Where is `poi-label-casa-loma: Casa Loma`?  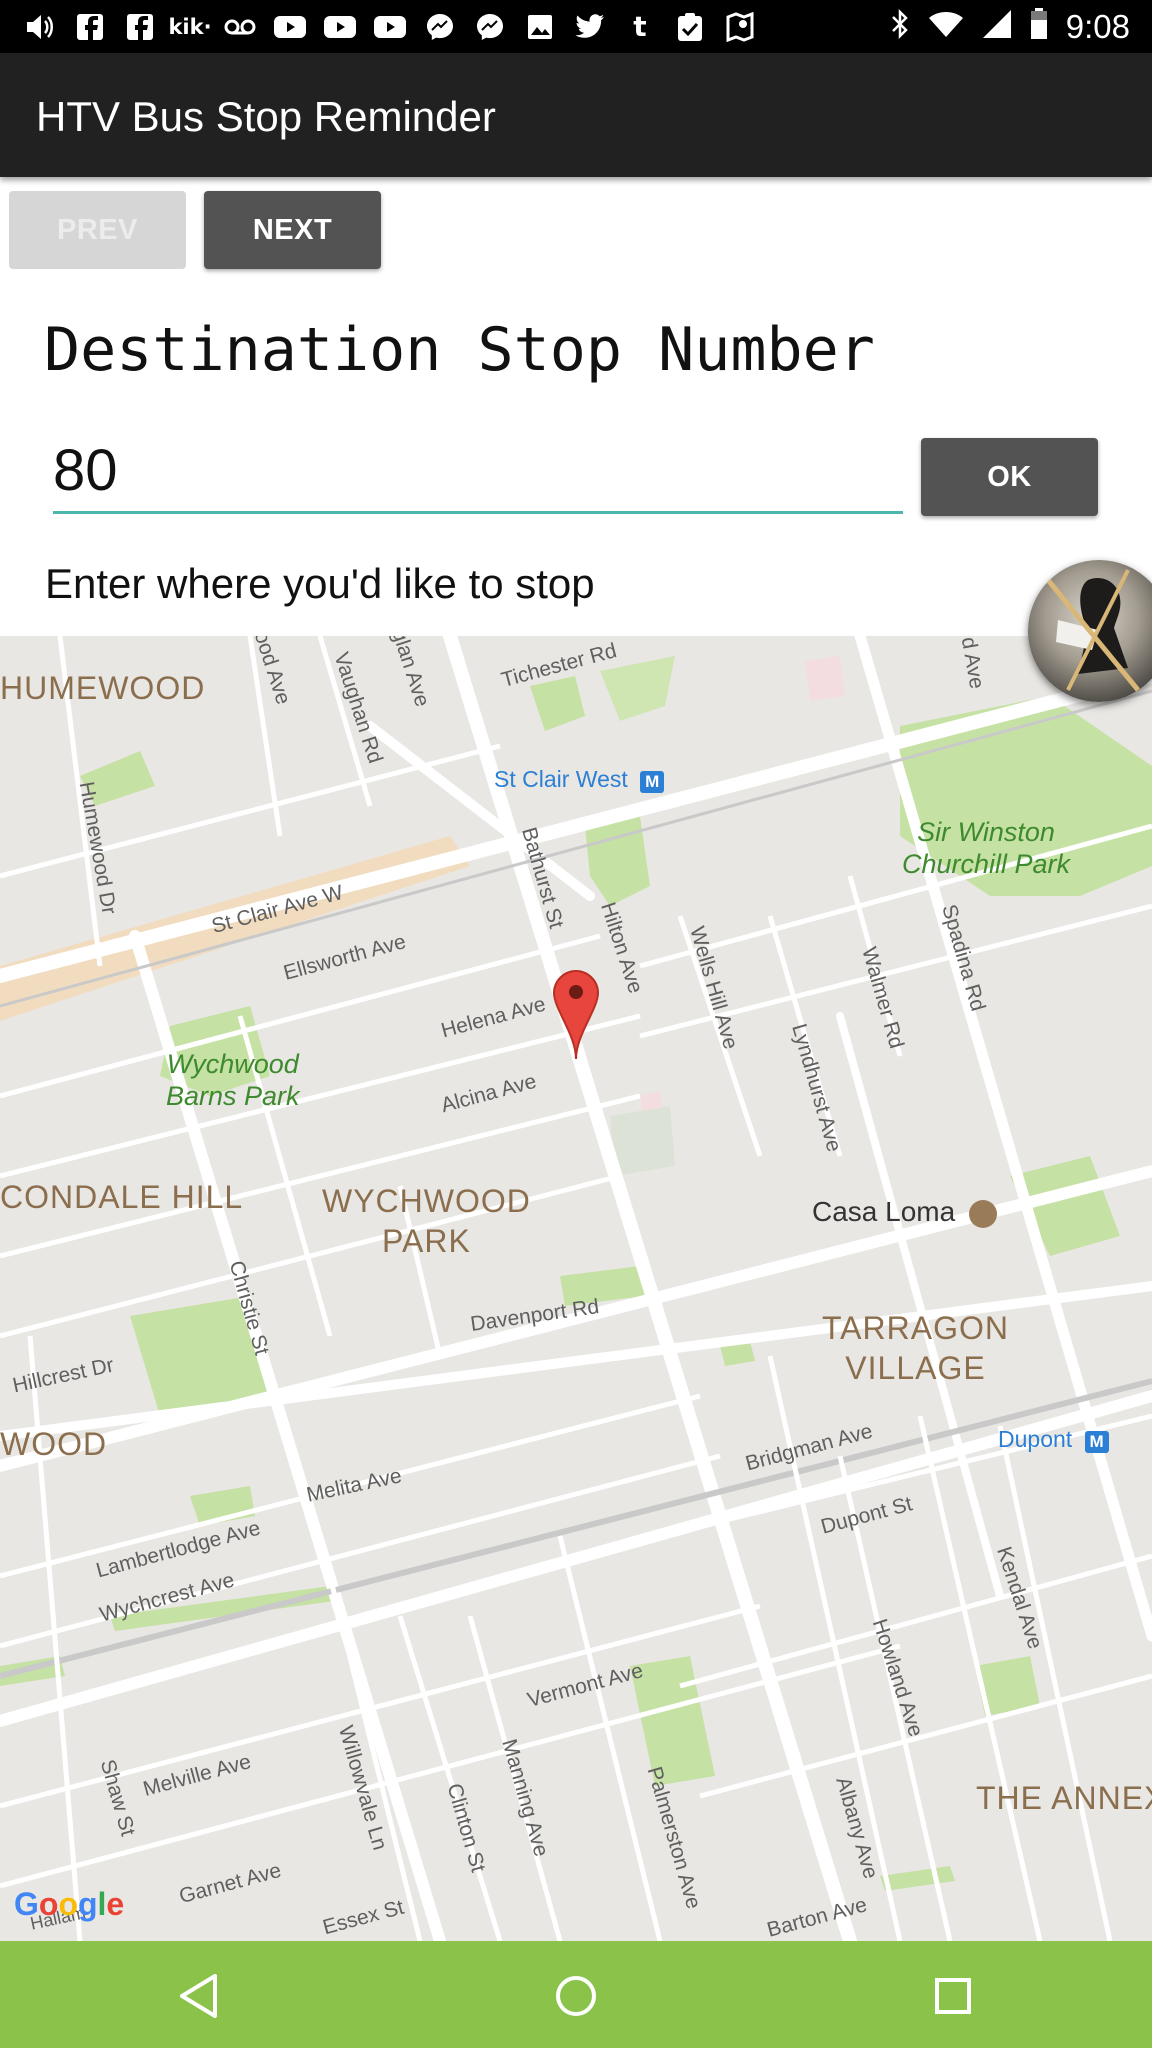
poi-label-casa-loma: Casa Loma is located at coordinates (904, 1212).